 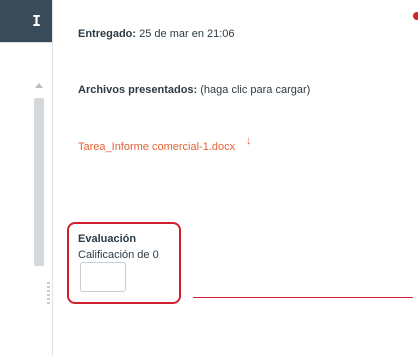 What do you see at coordinates (39, 182) in the screenshot?
I see `scrollbar-thumb` at bounding box center [39, 182].